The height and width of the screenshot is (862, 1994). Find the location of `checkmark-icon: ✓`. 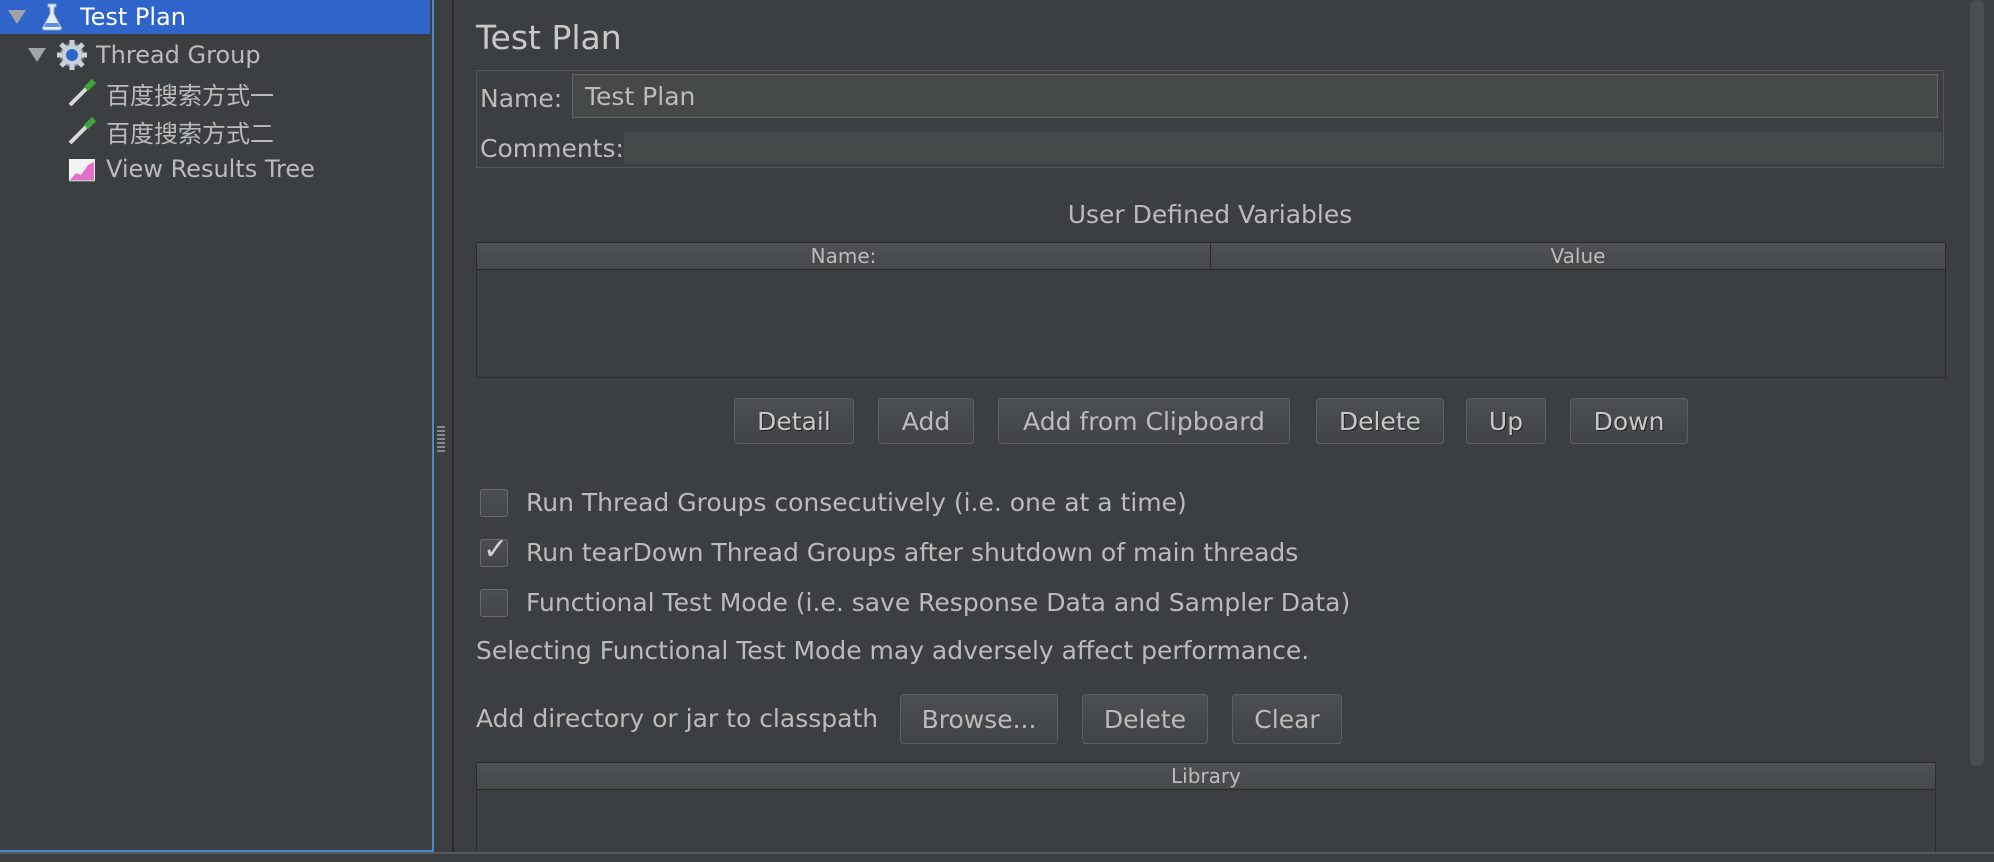

checkmark-icon: ✓ is located at coordinates (496, 549).